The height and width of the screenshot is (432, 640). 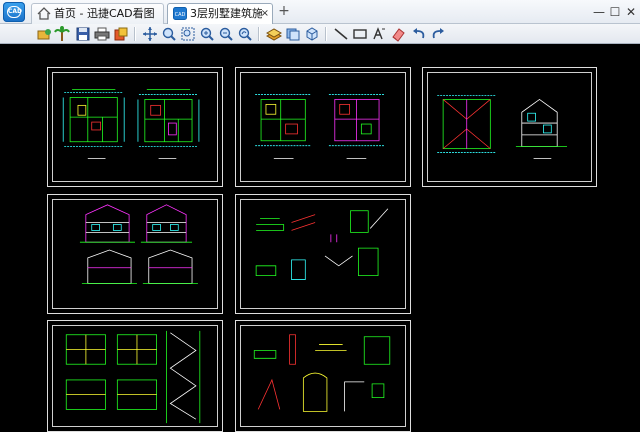 What do you see at coordinates (150, 34) in the screenshot?
I see `pan-icon` at bounding box center [150, 34].